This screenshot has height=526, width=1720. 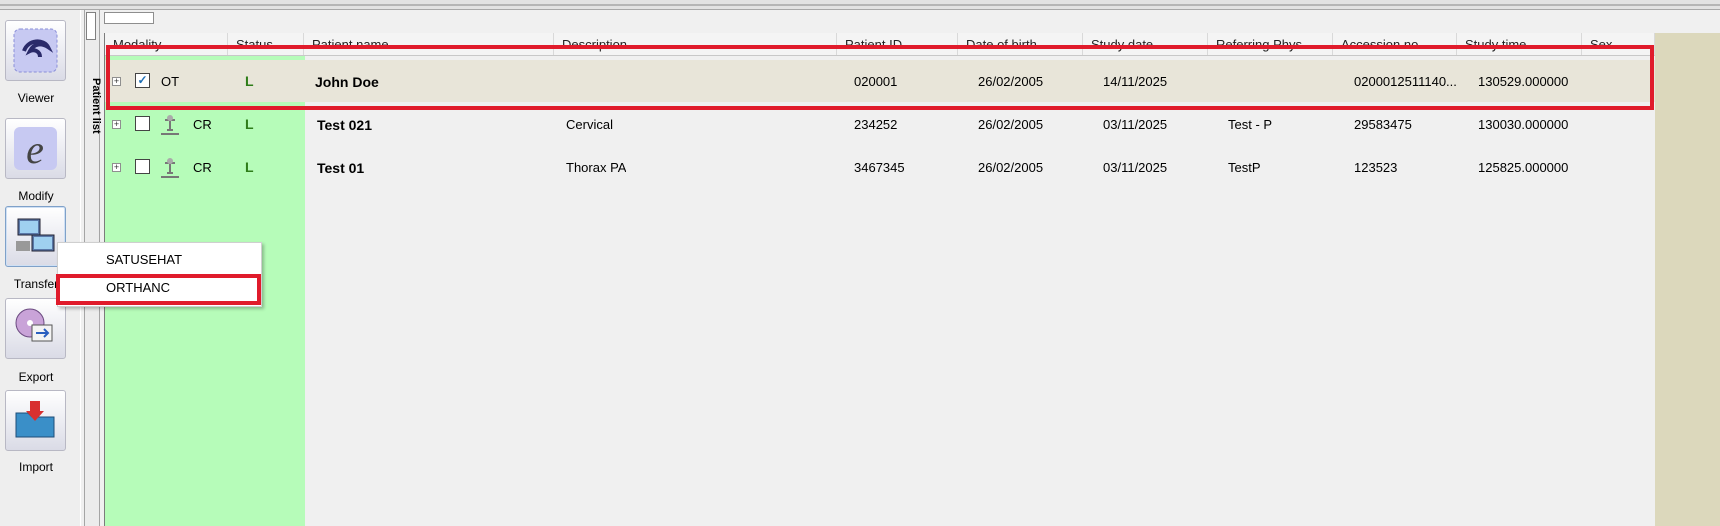 I want to click on viewer-button, so click(x=35, y=50).